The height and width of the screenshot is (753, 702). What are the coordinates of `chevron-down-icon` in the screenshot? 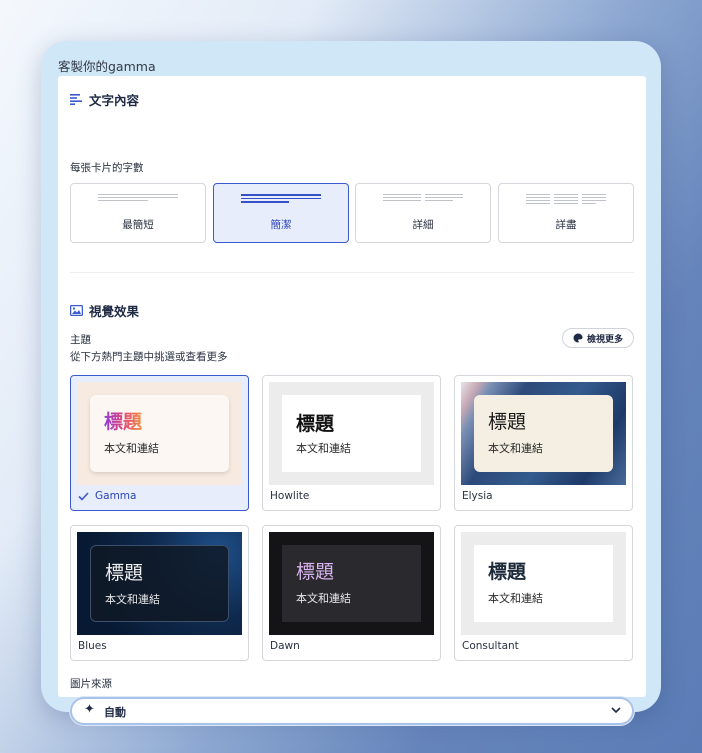 It's located at (616, 710).